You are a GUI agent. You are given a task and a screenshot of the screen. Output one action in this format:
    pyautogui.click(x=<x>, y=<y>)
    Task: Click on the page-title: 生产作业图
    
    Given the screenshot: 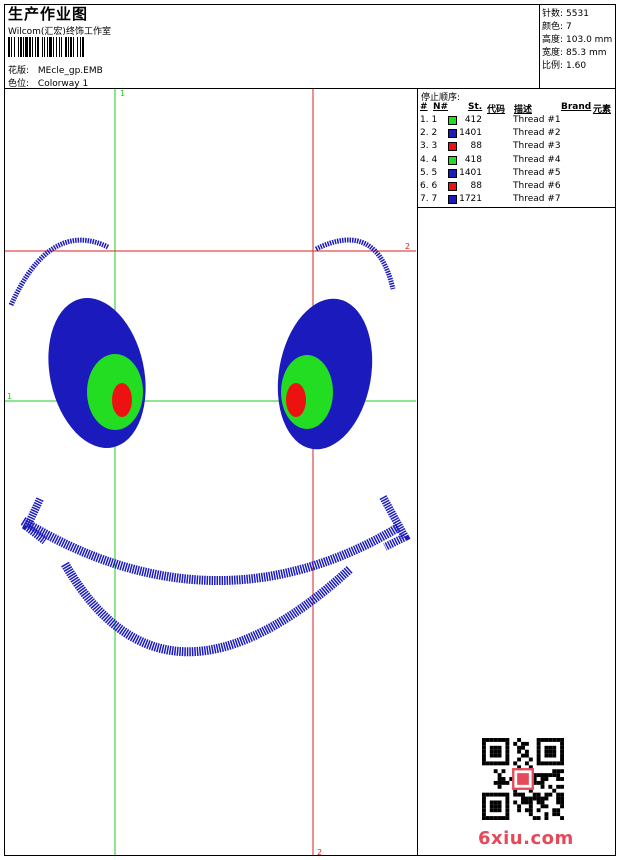 What is the action you would take?
    pyautogui.click(x=48, y=14)
    